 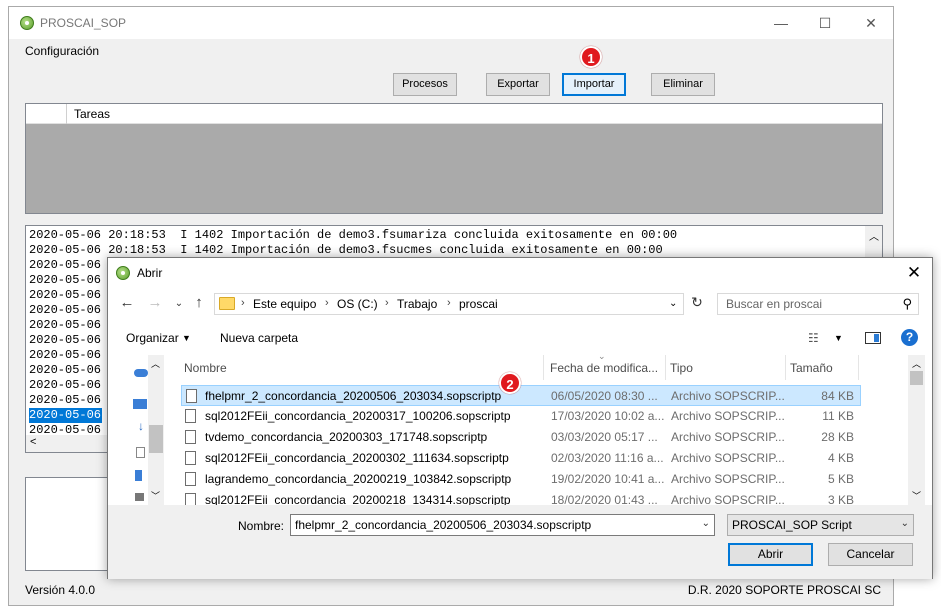 I want to click on importar-button: Importar, so click(x=594, y=84).